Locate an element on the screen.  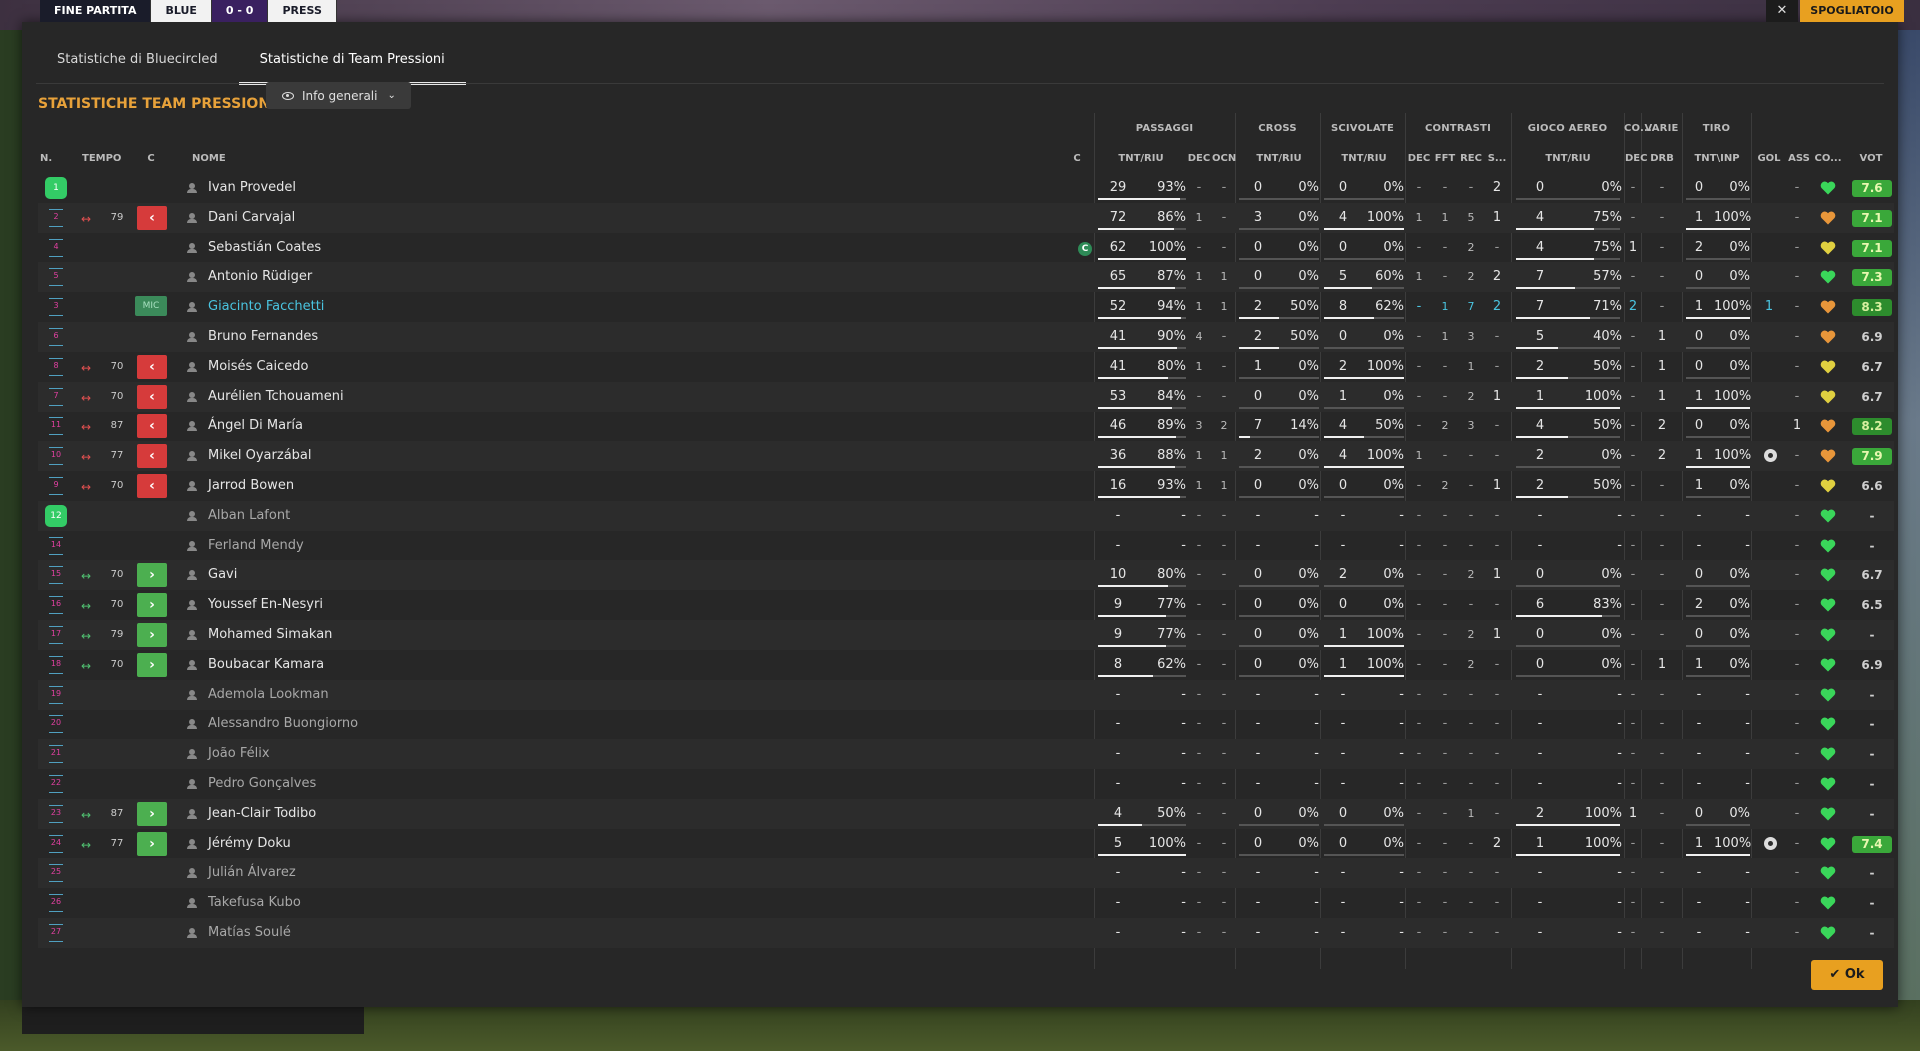
tab-bluecircled-stats: Statistiche di Bluecircled is located at coordinates (137, 62).